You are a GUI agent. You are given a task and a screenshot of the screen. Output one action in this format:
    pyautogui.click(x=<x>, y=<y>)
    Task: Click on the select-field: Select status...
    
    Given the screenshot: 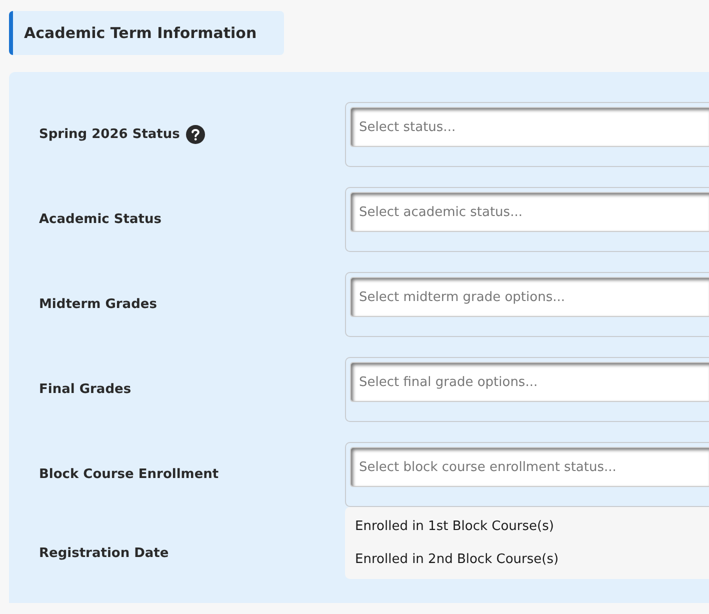 What is the action you would take?
    pyautogui.click(x=529, y=127)
    